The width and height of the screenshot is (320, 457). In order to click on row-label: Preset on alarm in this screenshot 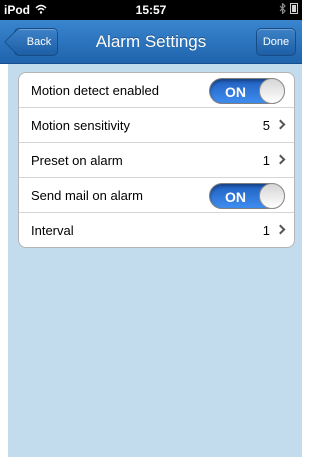, I will do `click(77, 160)`.